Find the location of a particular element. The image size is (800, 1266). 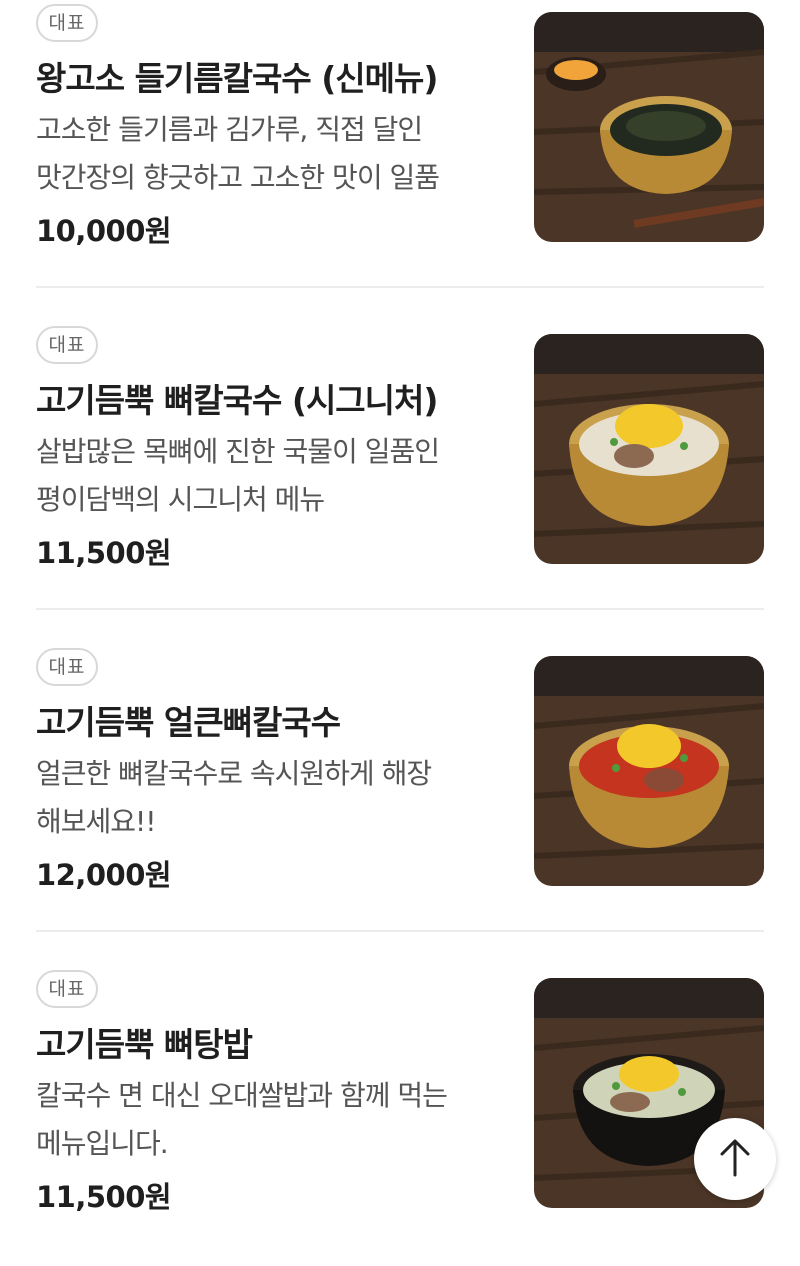

menu-title: 왕고소 들기름칼국수 (신메뉴) is located at coordinates (237, 78).